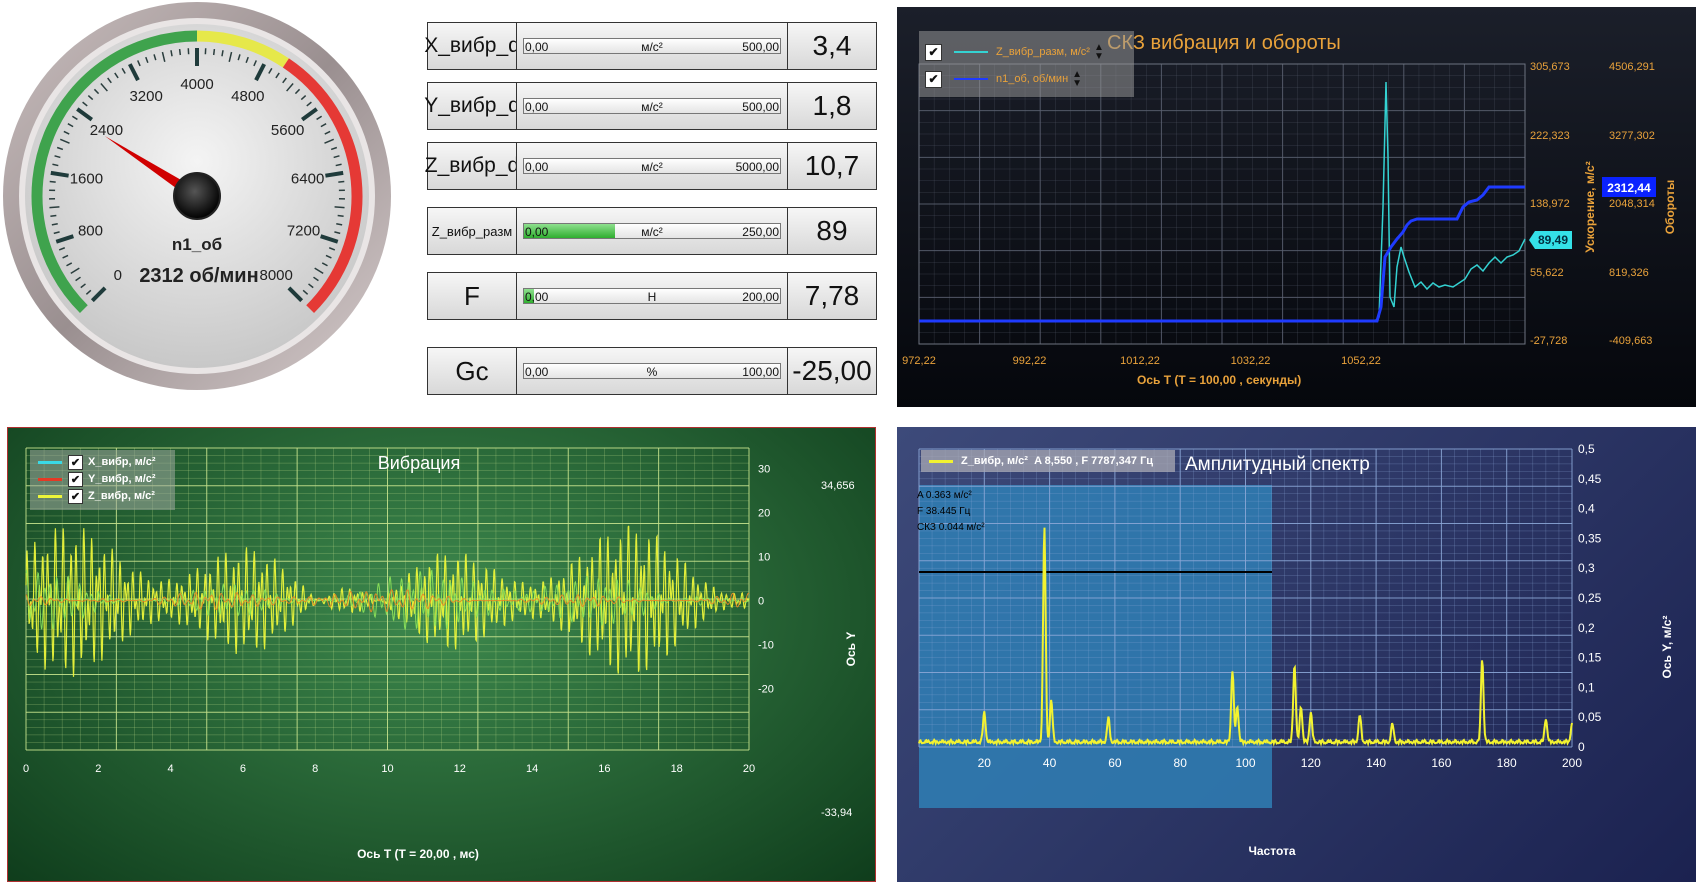  I want to click on legend-label: Z_вибр_разм, м/с², so click(1043, 52).